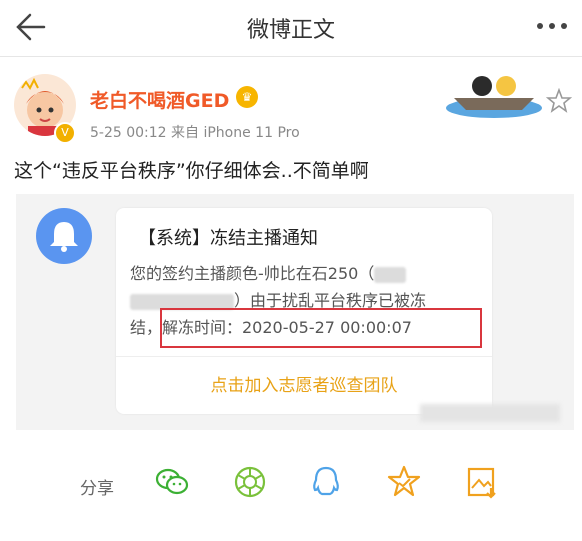 The width and height of the screenshot is (582, 541). I want to click on verified-badge-icon: V, so click(65, 133).